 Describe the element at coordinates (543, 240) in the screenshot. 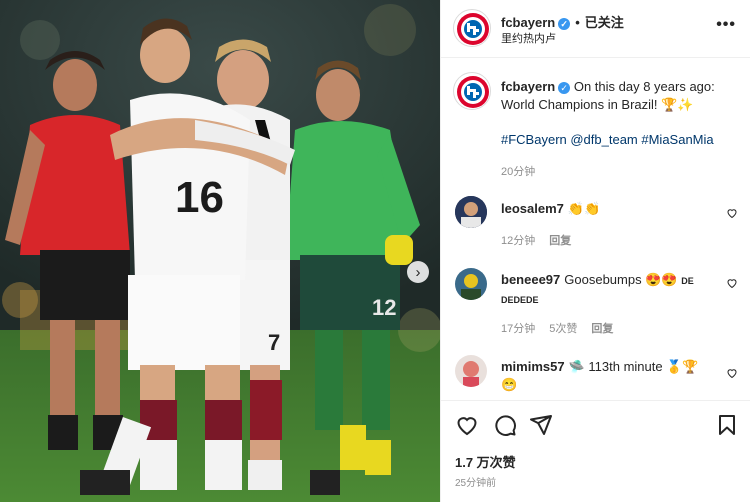

I see `comment-meta: 12分钟 回复` at that location.